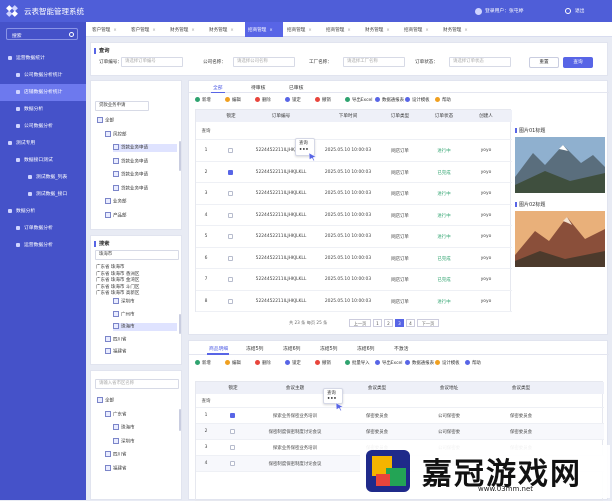  What do you see at coordinates (137, 384) in the screenshot?
I see `province-filter-input: 请输入省市区名称` at bounding box center [137, 384].